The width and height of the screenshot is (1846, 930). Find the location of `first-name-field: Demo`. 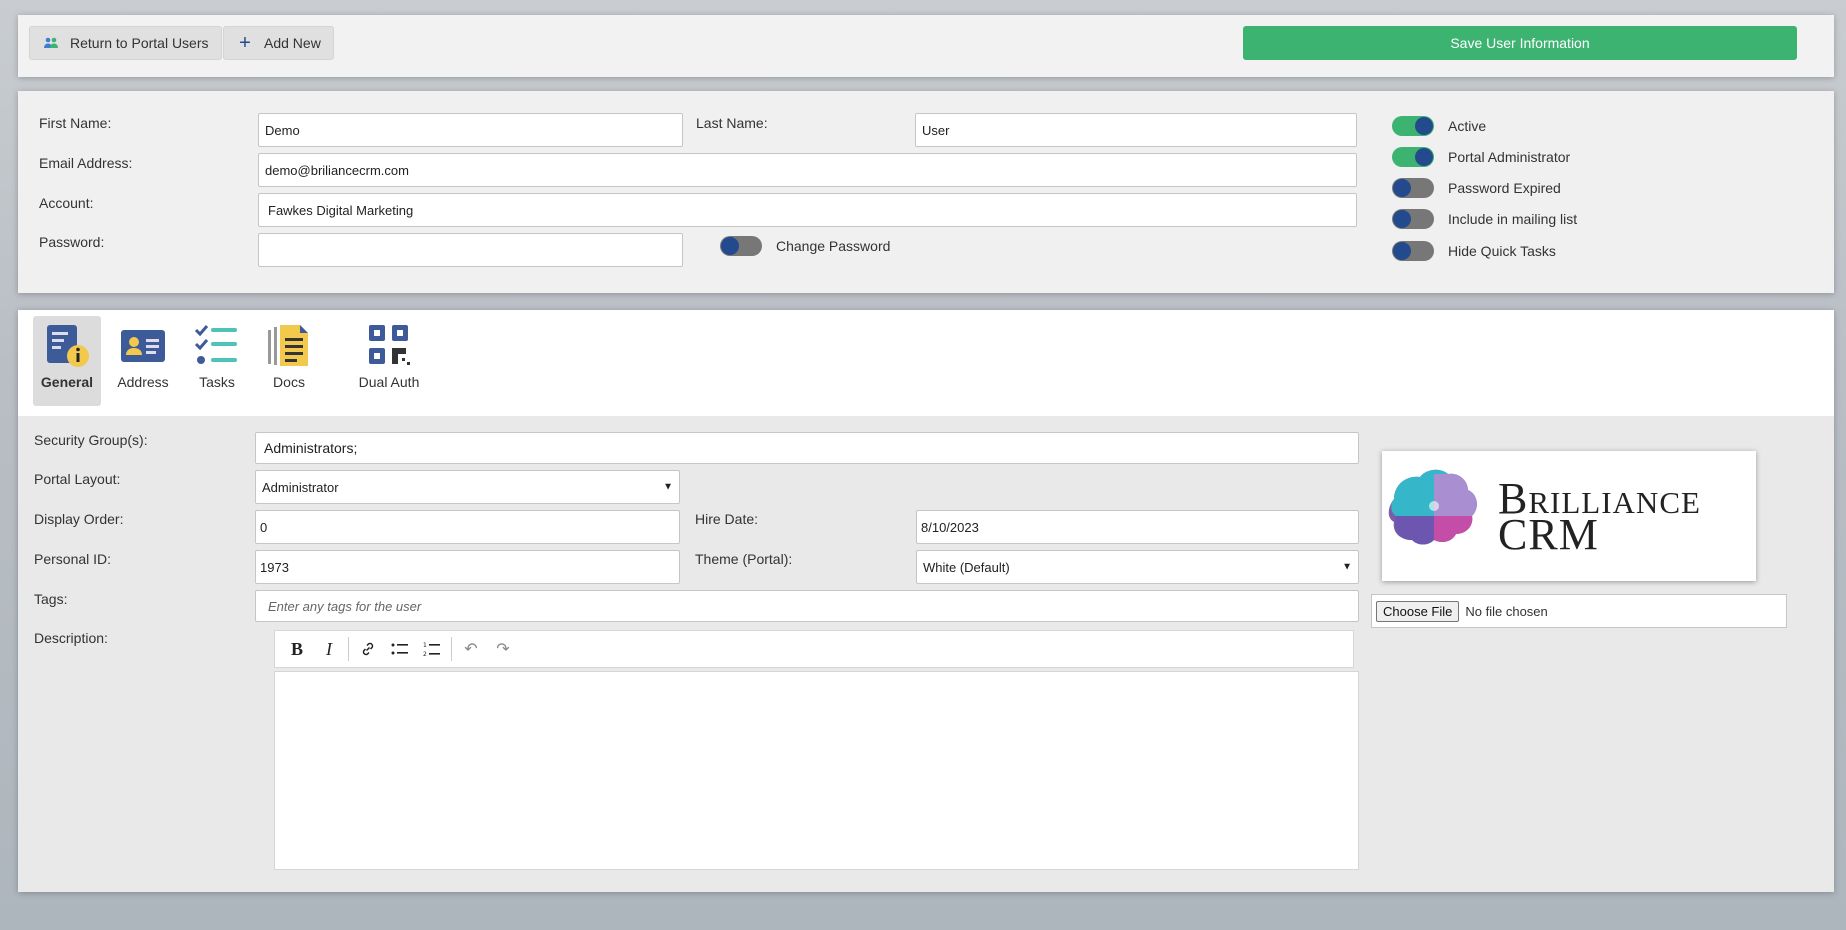

first-name-field: Demo is located at coordinates (470, 130).